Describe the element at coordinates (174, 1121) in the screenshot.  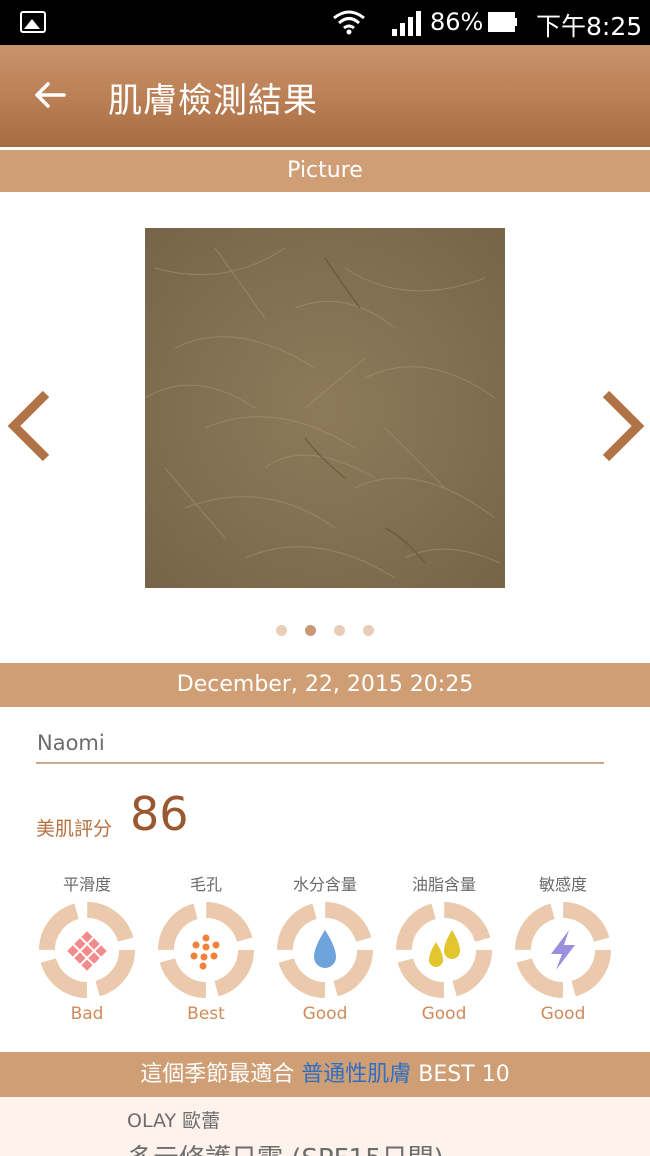
I see `product-brand: OLAY 歐蕾` at that location.